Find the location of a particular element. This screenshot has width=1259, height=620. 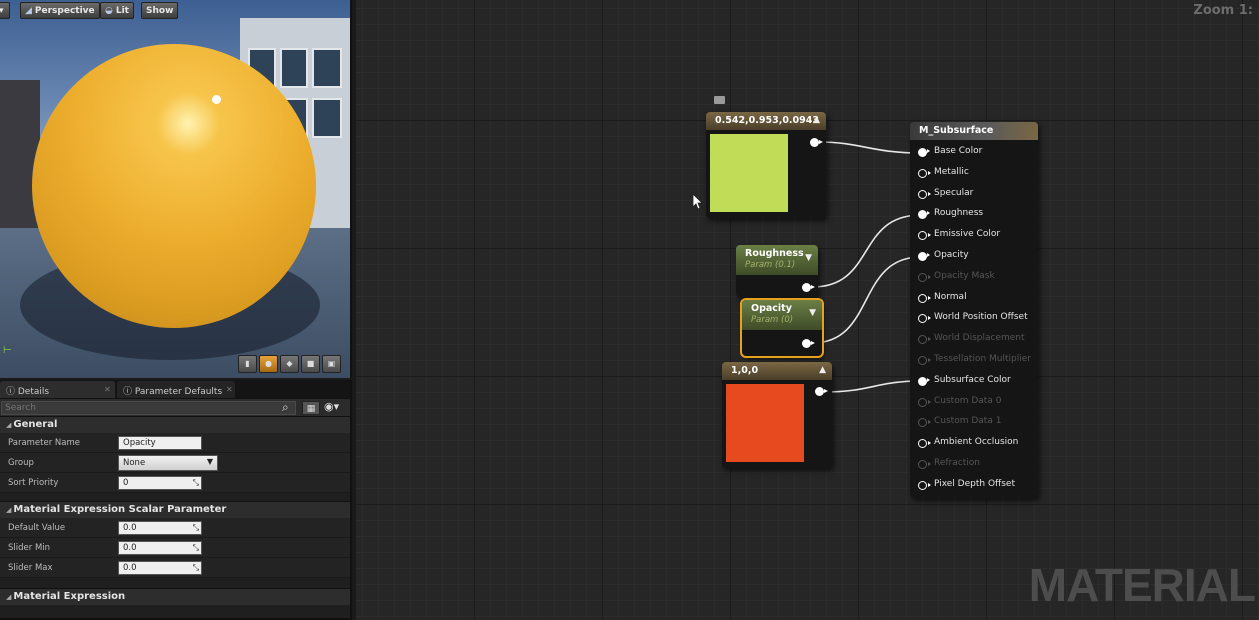

pin-label: Tessellation Multiplier is located at coordinates (982, 359).